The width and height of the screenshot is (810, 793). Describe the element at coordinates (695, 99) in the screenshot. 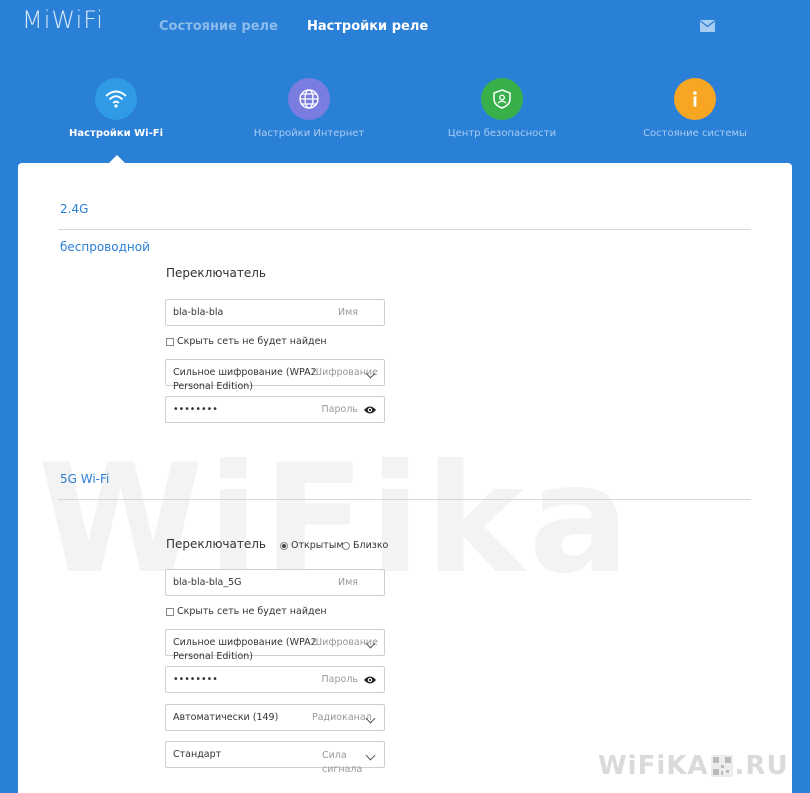

I see `info-icon` at that location.